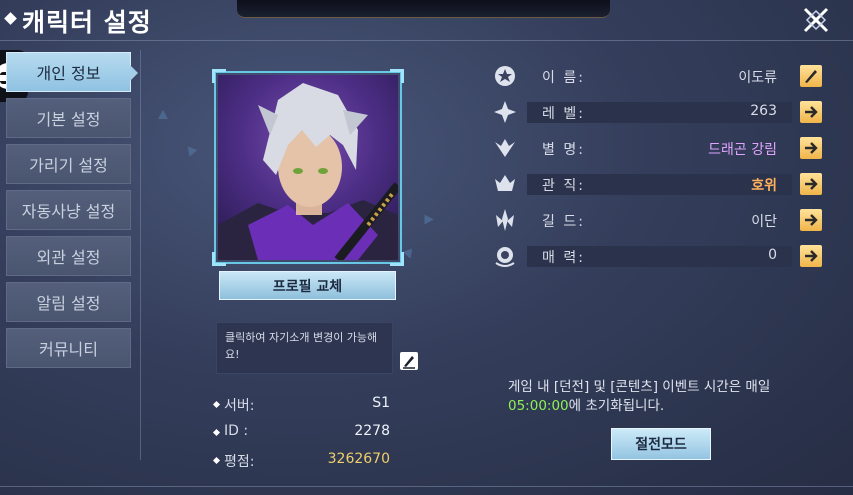  Describe the element at coordinates (763, 111) in the screenshot. I see `level-value: 263` at that location.